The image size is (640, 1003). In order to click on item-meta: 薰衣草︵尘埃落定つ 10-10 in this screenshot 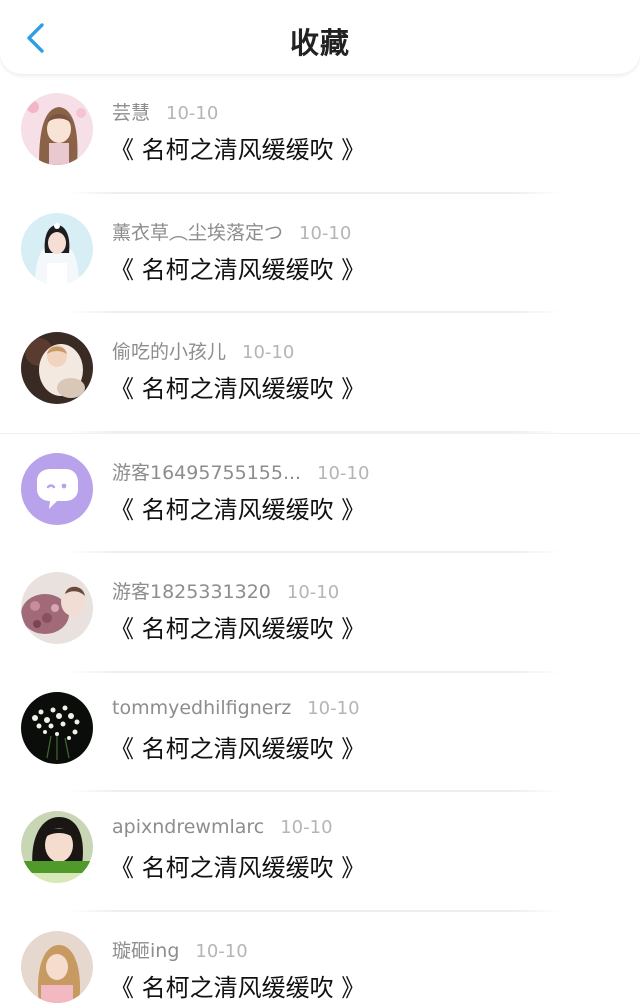, I will do `click(231, 231)`.